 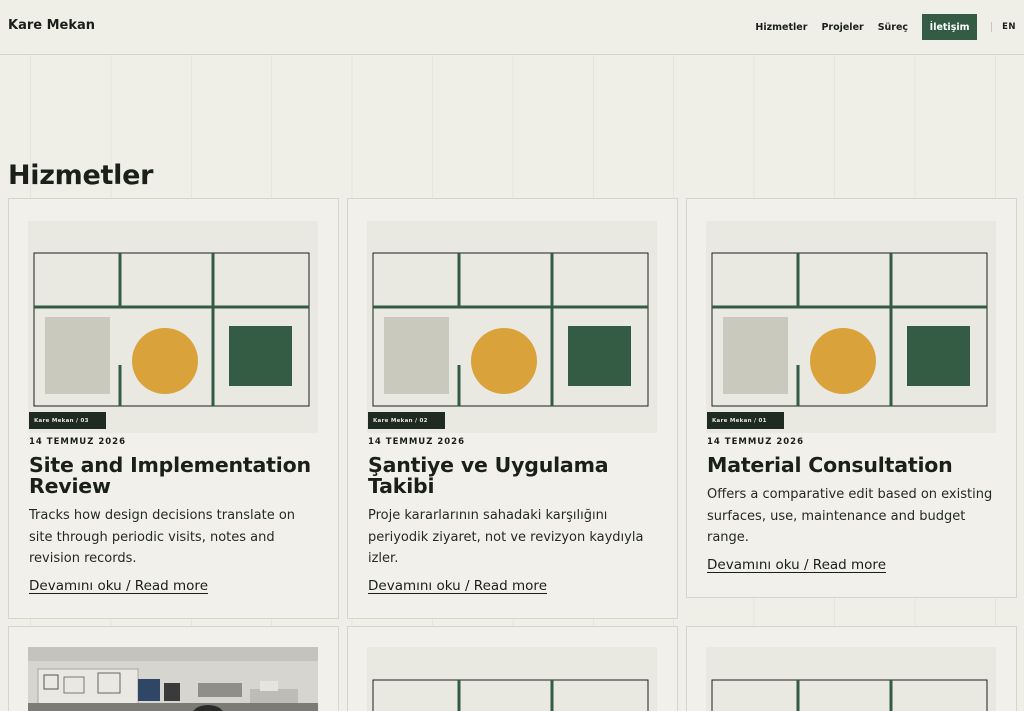 What do you see at coordinates (893, 27) in the screenshot?
I see `nav-link-surec: Süreç` at bounding box center [893, 27].